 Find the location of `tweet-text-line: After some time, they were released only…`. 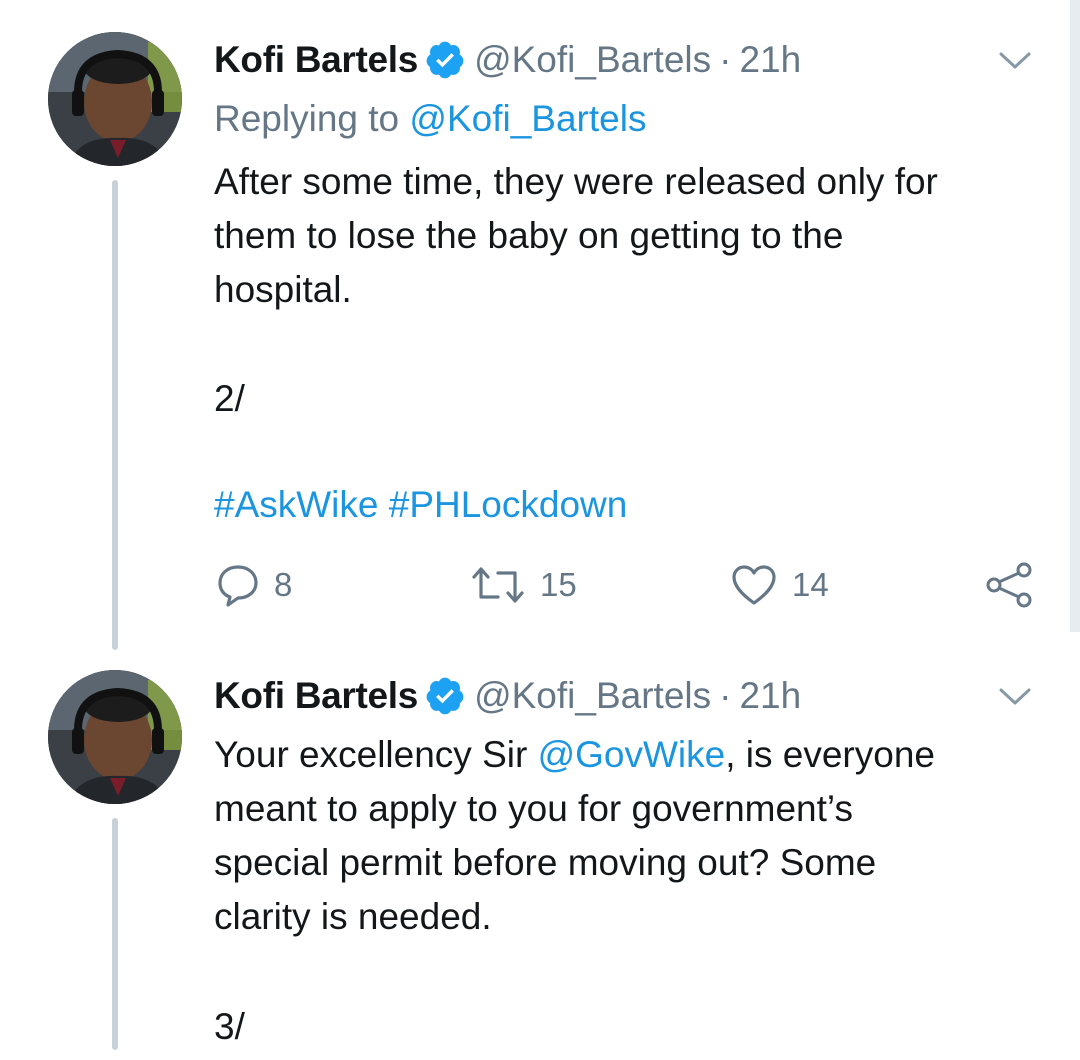

tweet-text-line: After some time, they were released only… is located at coordinates (576, 181).